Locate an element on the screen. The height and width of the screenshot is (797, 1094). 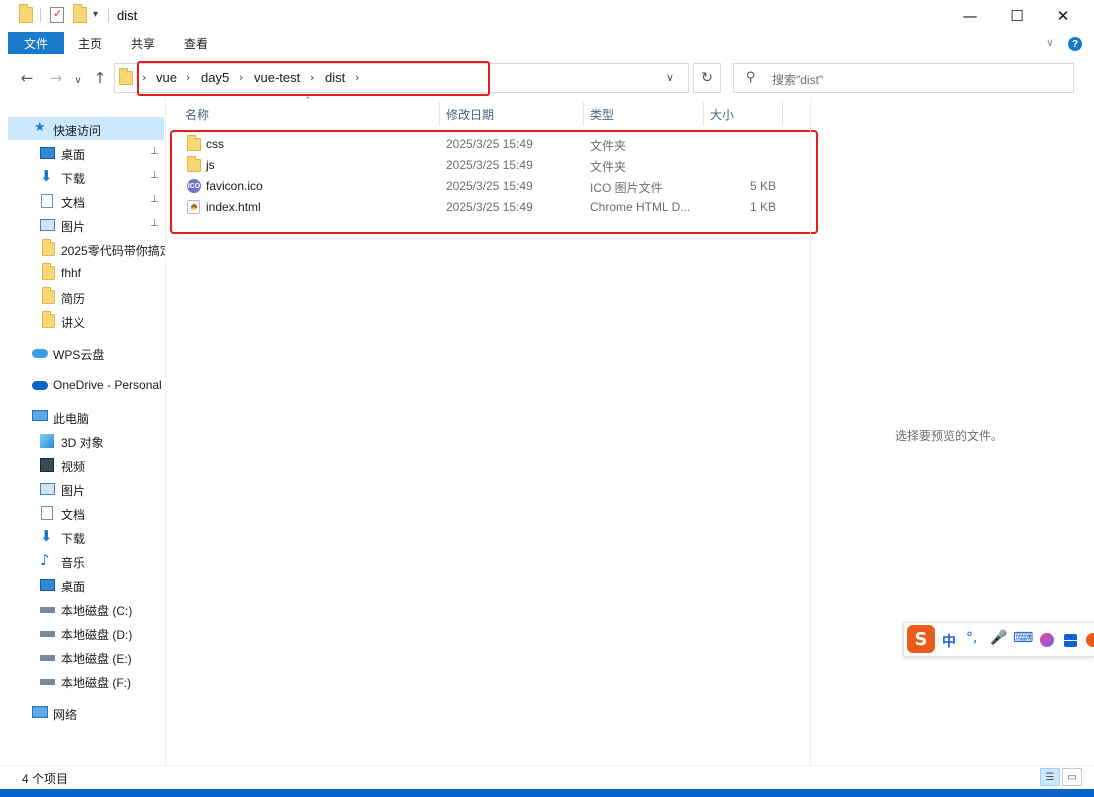
nav-this-pc: 此电脑 is located at coordinates (82, 417).